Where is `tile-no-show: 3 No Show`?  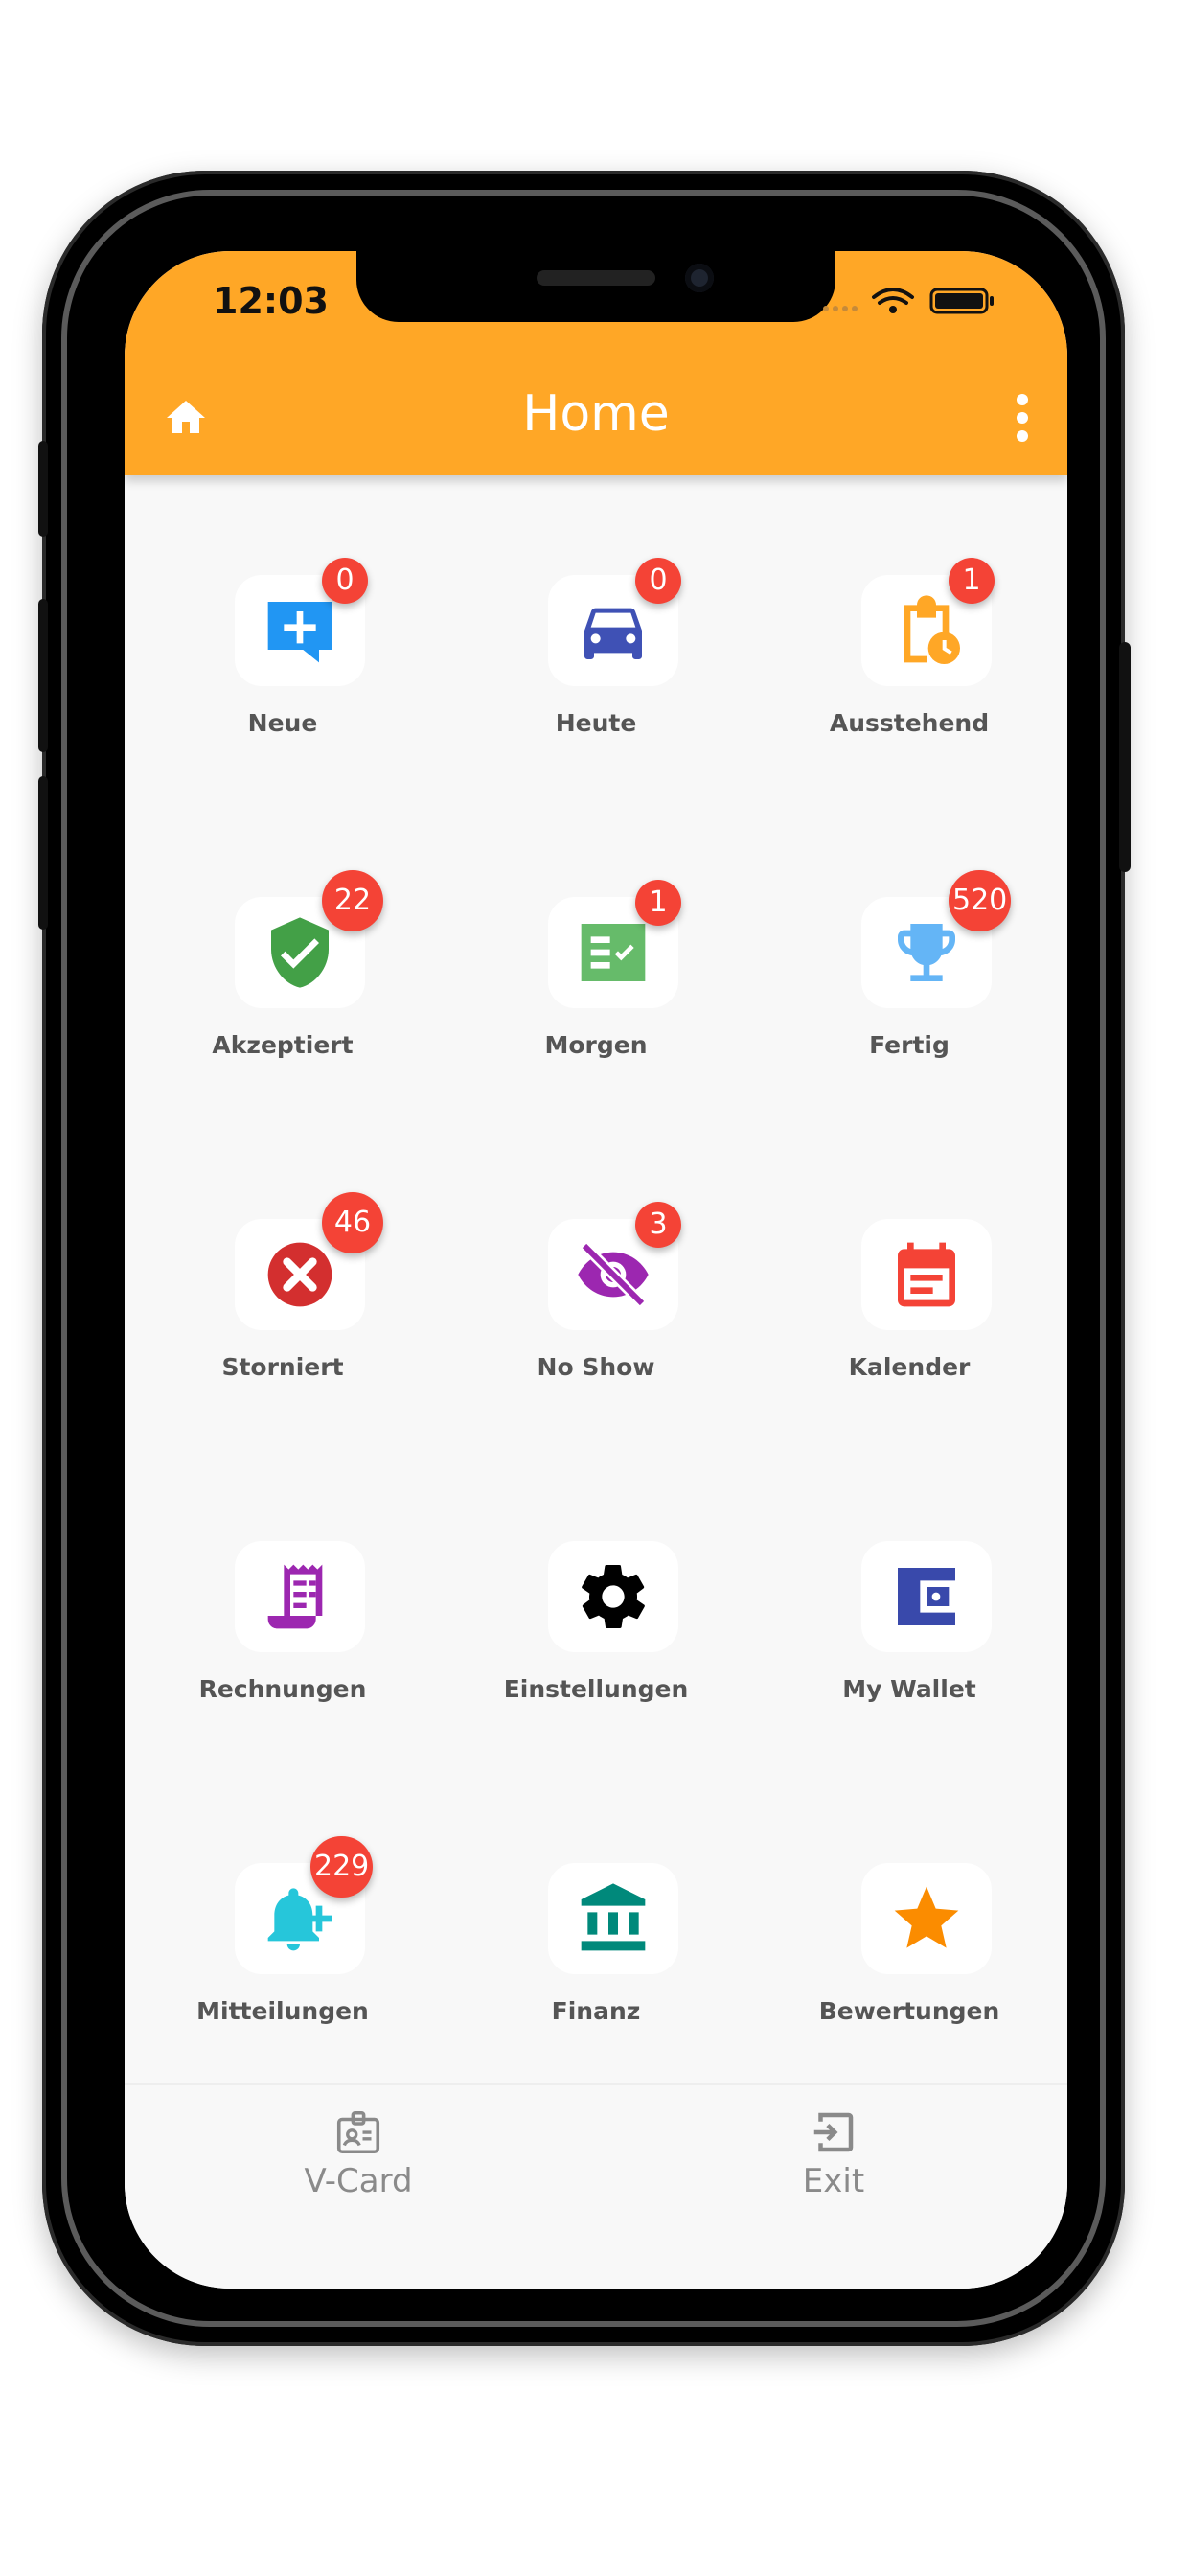 tile-no-show: 3 No Show is located at coordinates (596, 1292).